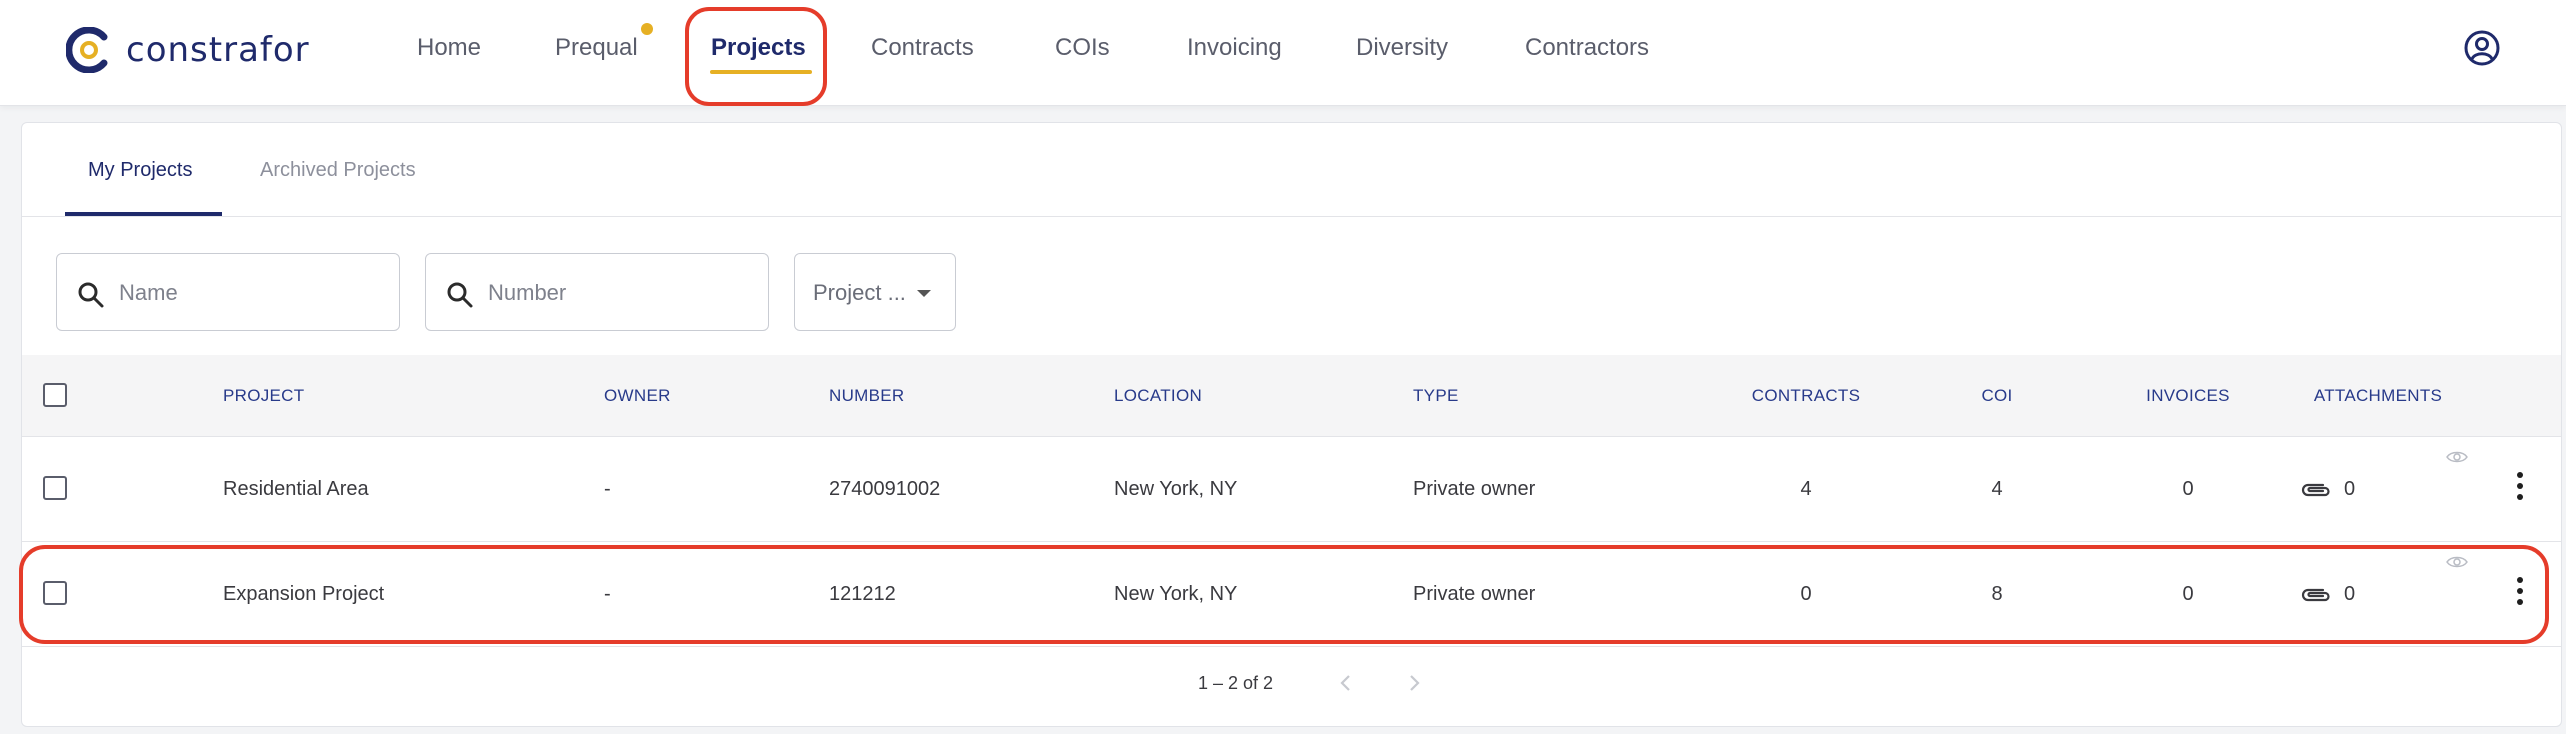  I want to click on logo-mark-icon, so click(87, 50).